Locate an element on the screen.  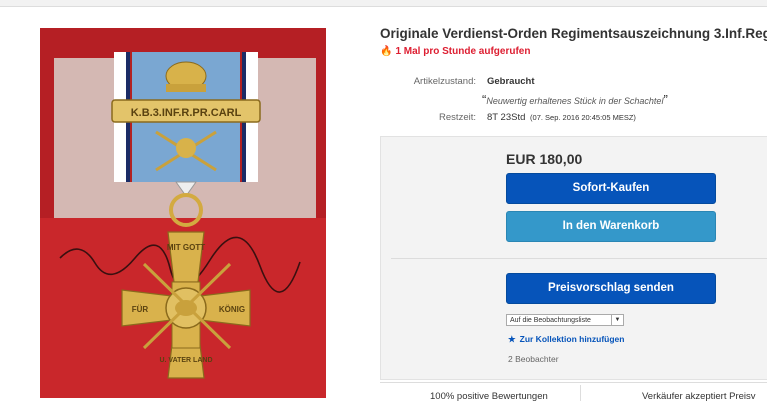
buybox-divider is located at coordinates (579, 258).